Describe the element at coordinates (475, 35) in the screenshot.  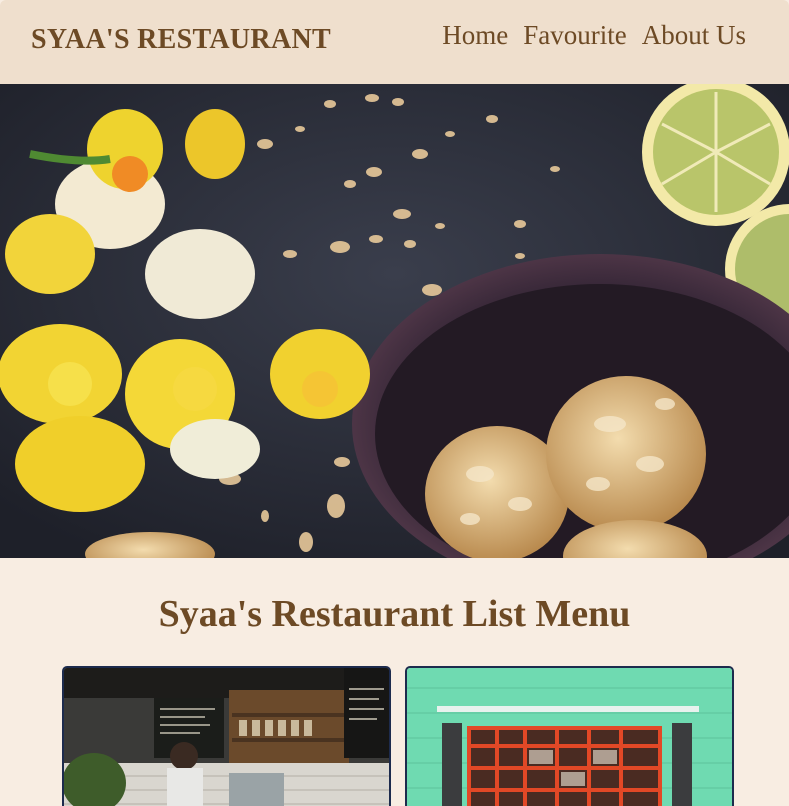
I see `nav-link-home: Home` at that location.